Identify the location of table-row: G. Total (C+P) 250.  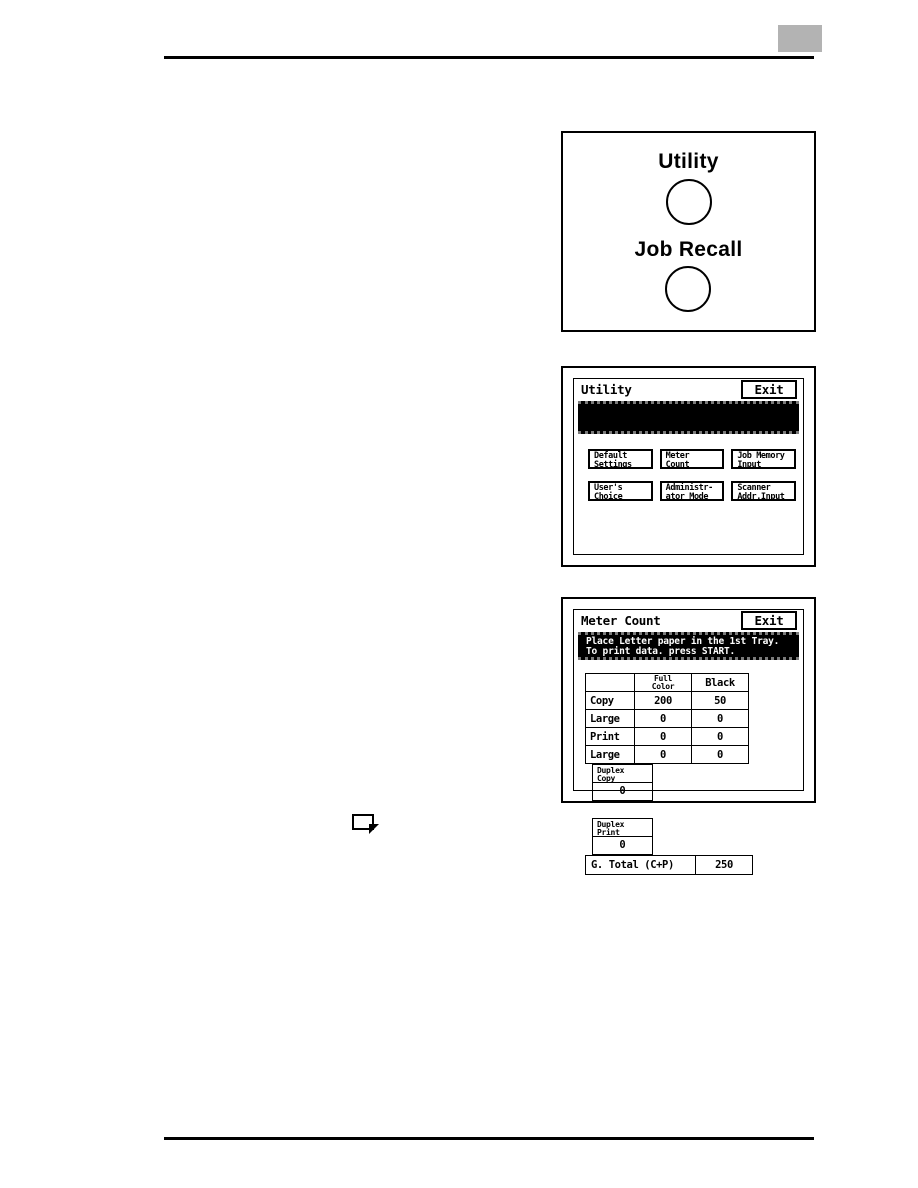
(669, 865).